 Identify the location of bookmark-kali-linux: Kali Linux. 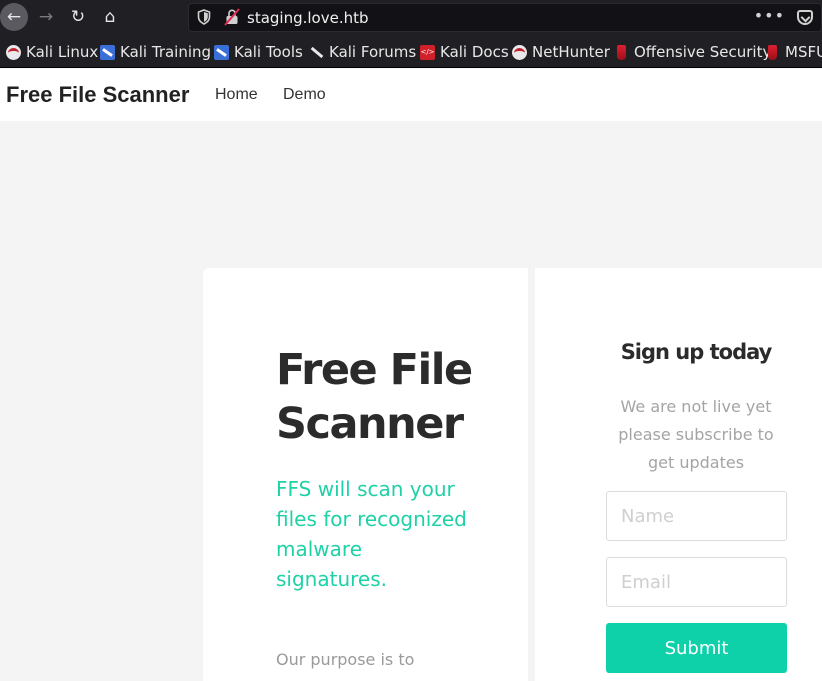
(52, 52).